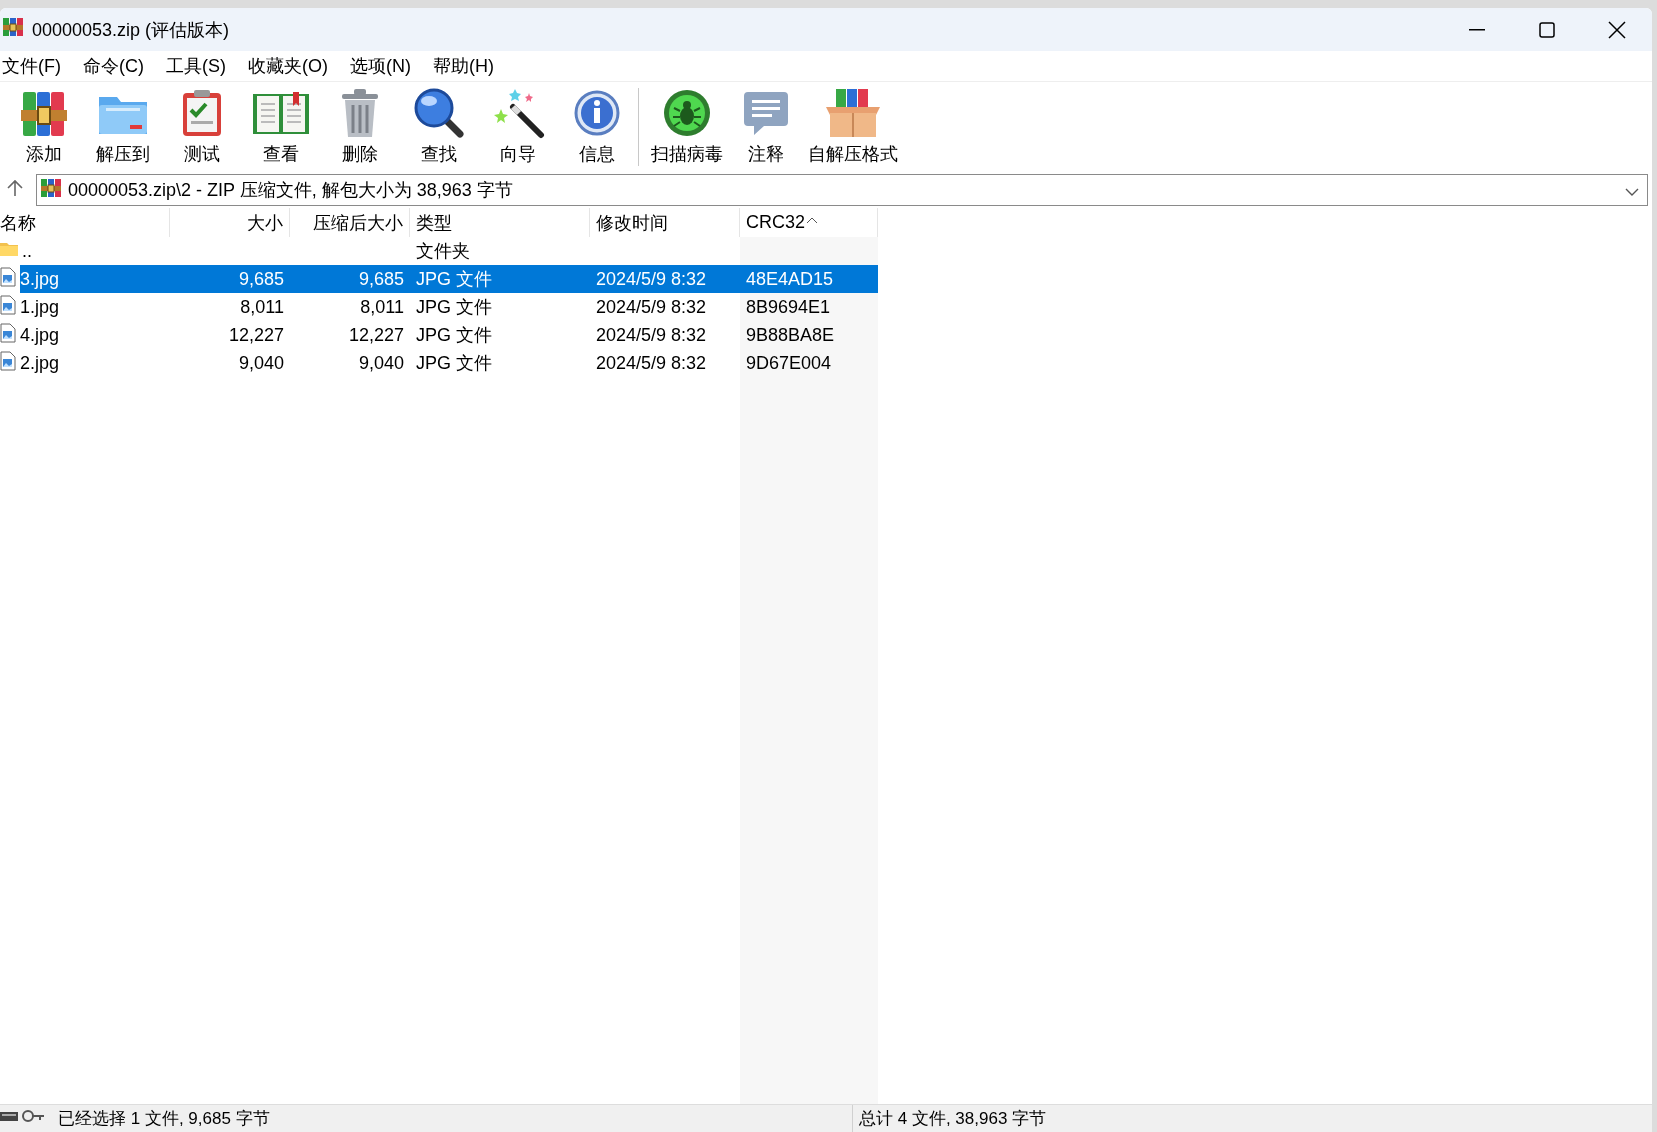 This screenshot has height=1132, width=1657. What do you see at coordinates (1632, 191) in the screenshot?
I see `chevron-down-icon` at bounding box center [1632, 191].